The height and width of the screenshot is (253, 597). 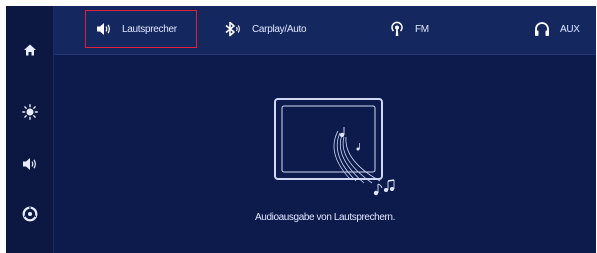 I want to click on sidebar-item-brightness, so click(x=29, y=112).